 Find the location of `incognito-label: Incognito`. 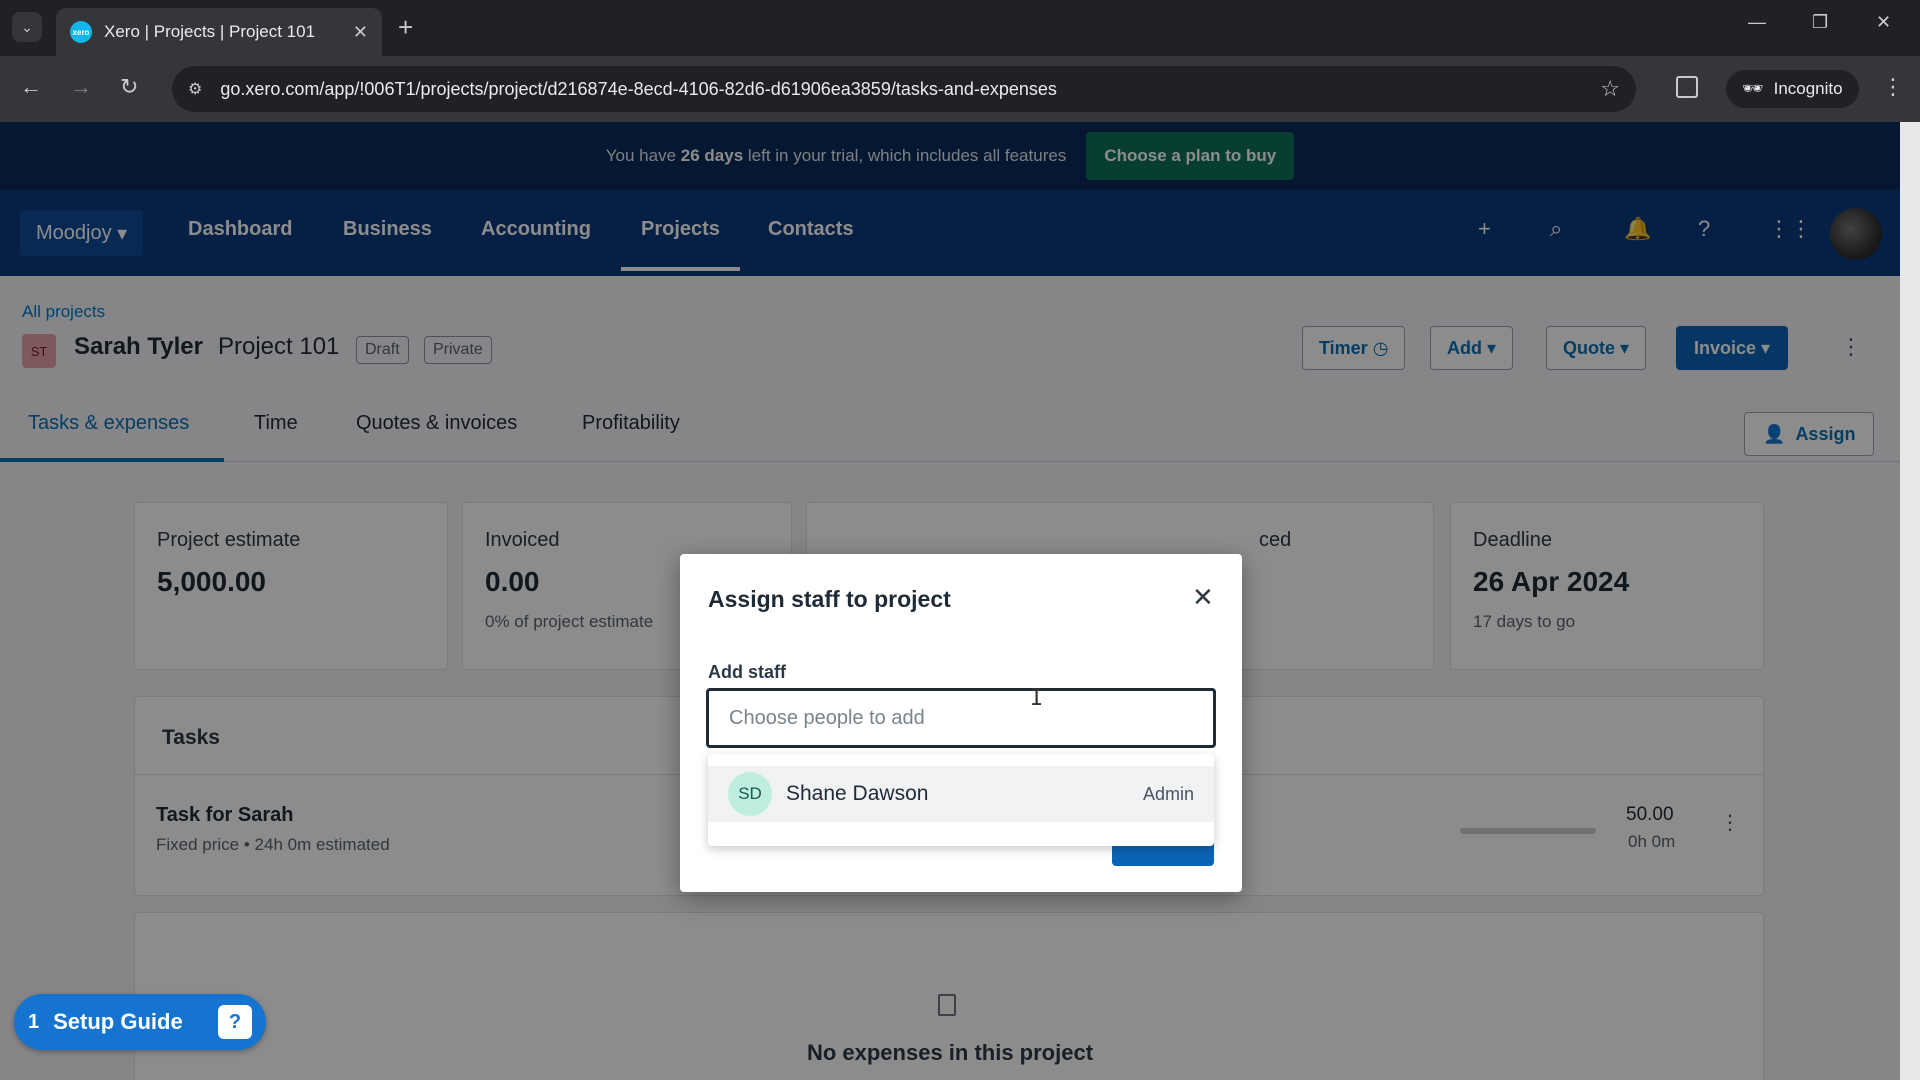

incognito-label: Incognito is located at coordinates (1808, 88).